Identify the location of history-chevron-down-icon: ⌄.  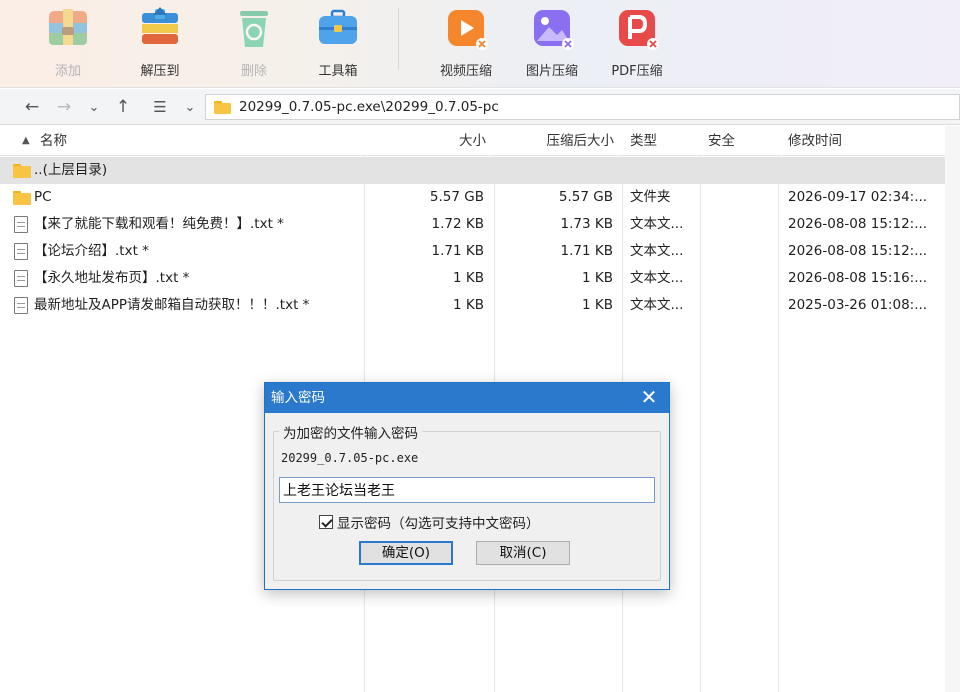
(94, 107).